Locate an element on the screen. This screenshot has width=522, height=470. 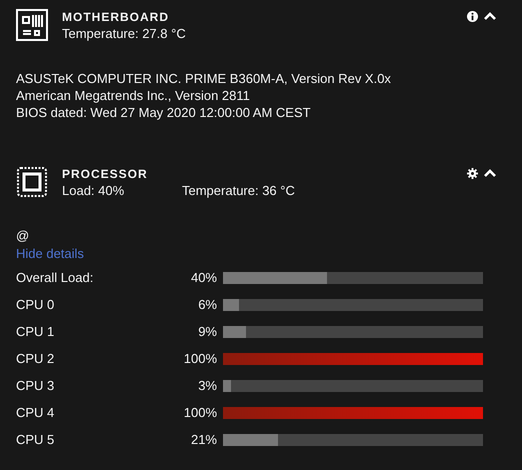
load-reading: 21% is located at coordinates (204, 440).